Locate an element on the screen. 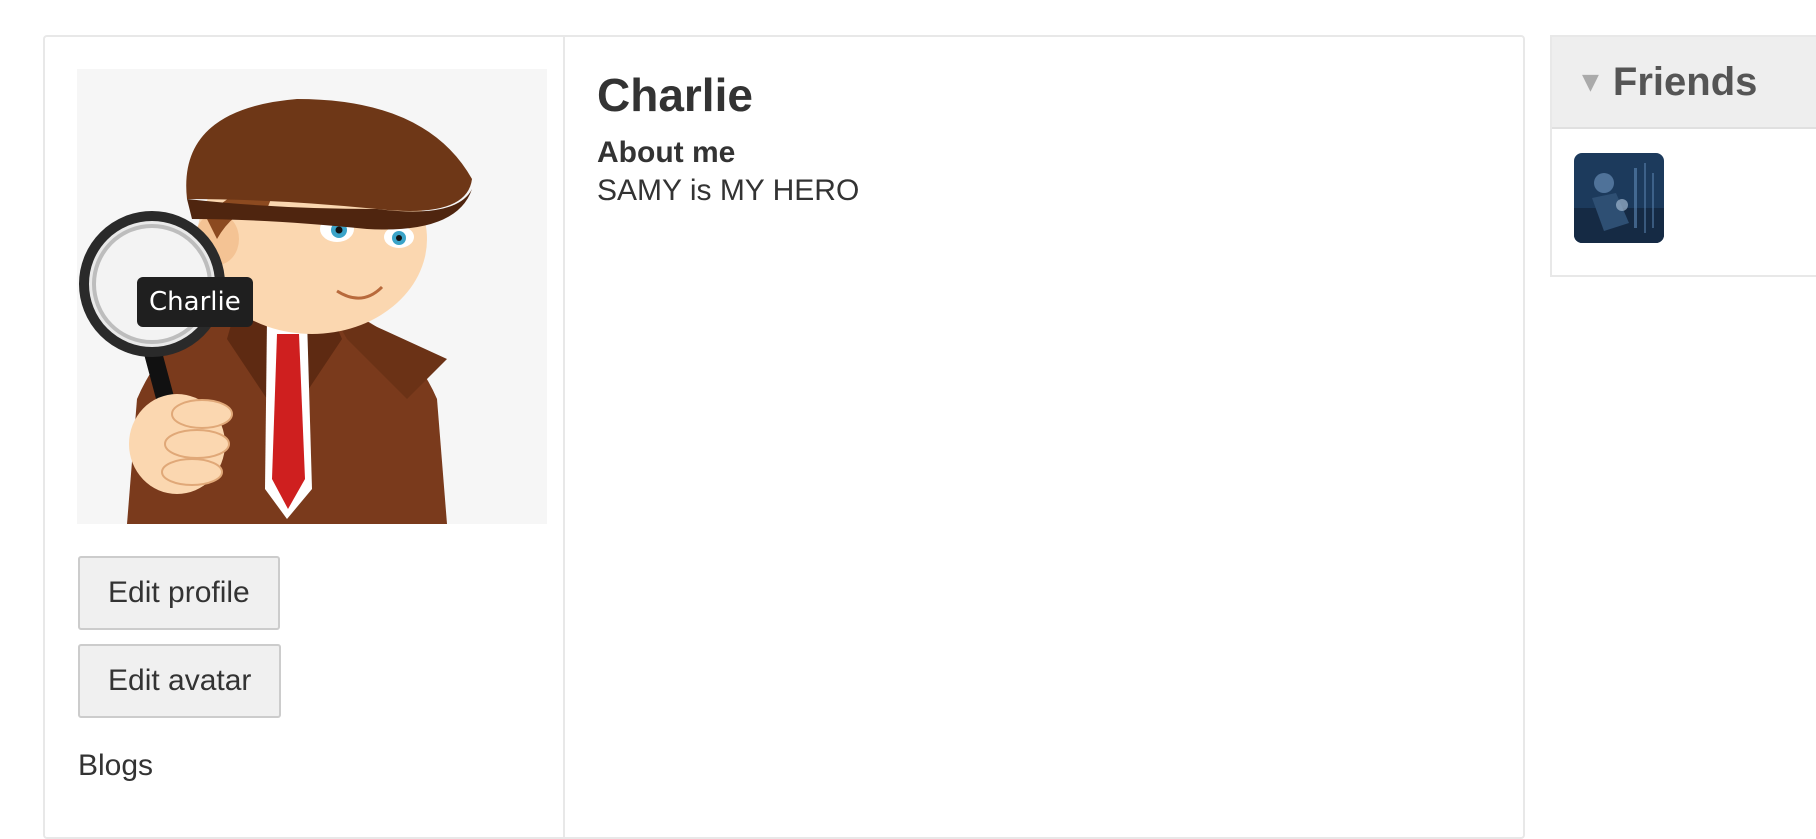  about-me-heading: About me is located at coordinates (666, 152).